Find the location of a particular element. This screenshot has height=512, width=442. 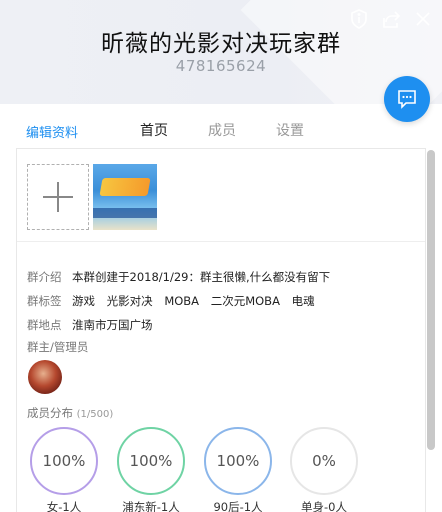

admins-label: 群主/管理员 is located at coordinates (58, 347).